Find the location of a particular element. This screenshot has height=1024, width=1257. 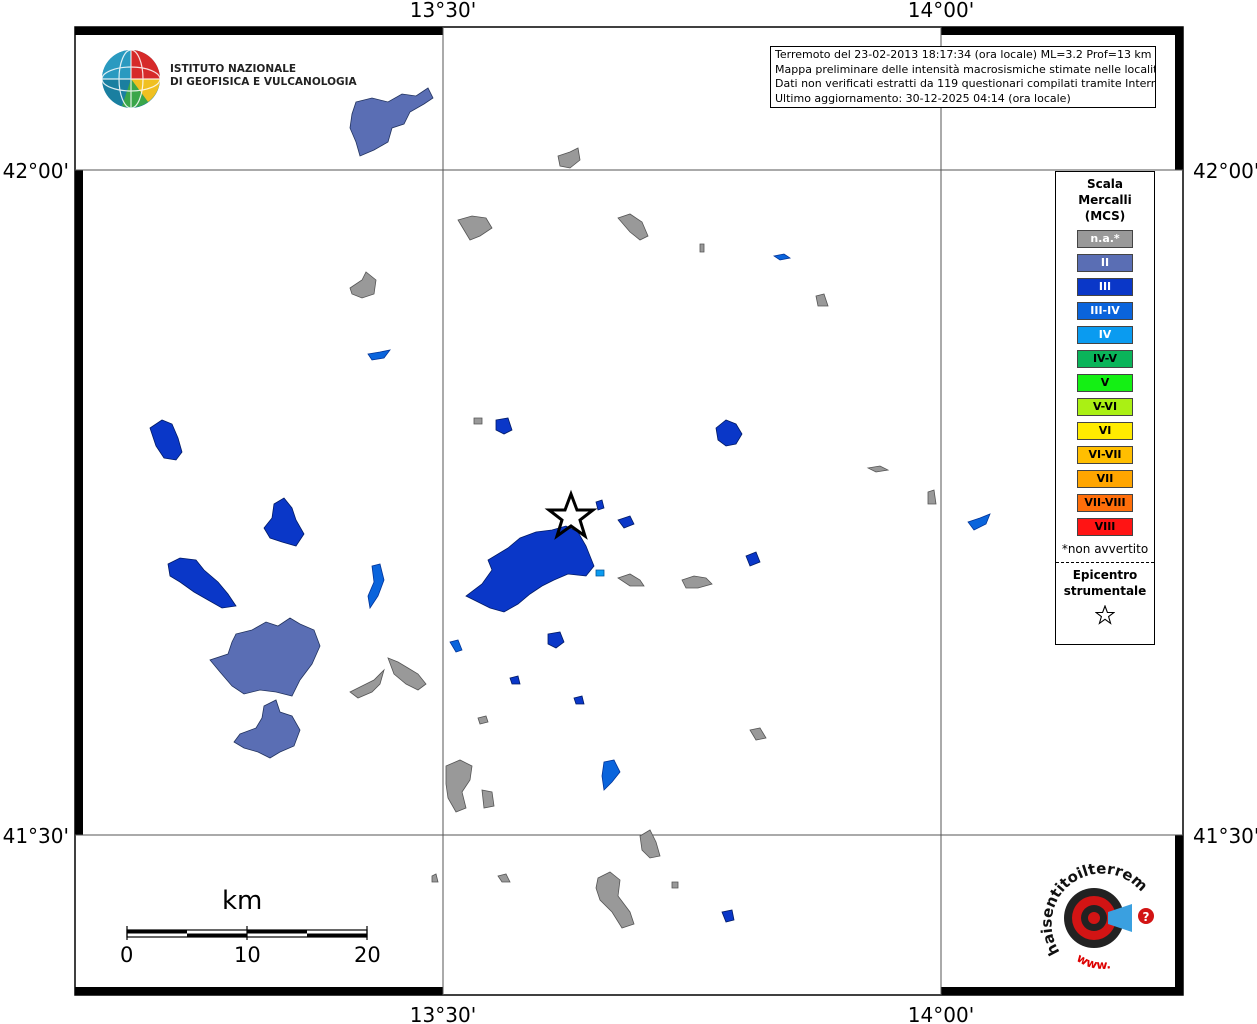

legend-title-line1: Scala is located at coordinates (1105, 184).